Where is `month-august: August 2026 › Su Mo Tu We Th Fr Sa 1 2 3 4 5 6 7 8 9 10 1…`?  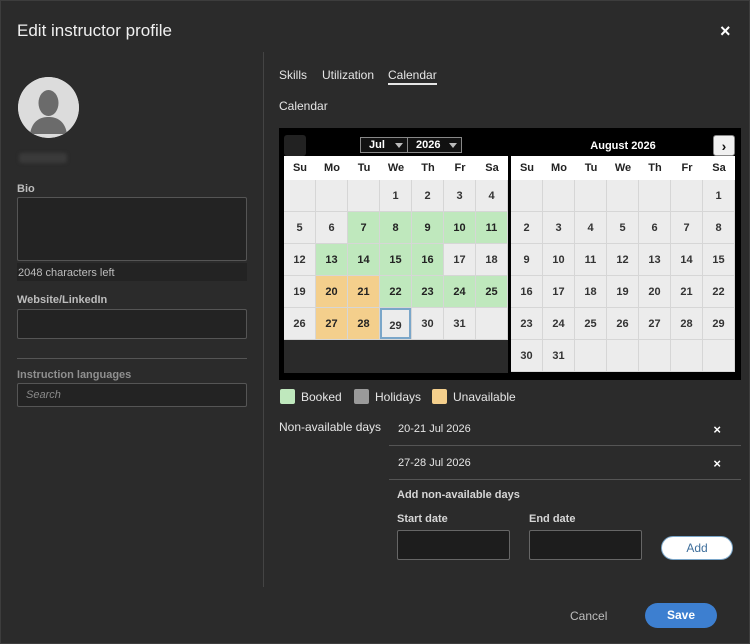
month-august: August 2026 › Su Mo Tu We Th Fr Sa 1 2 3 4 5 6 7 8 9 10 1… is located at coordinates (623, 252).